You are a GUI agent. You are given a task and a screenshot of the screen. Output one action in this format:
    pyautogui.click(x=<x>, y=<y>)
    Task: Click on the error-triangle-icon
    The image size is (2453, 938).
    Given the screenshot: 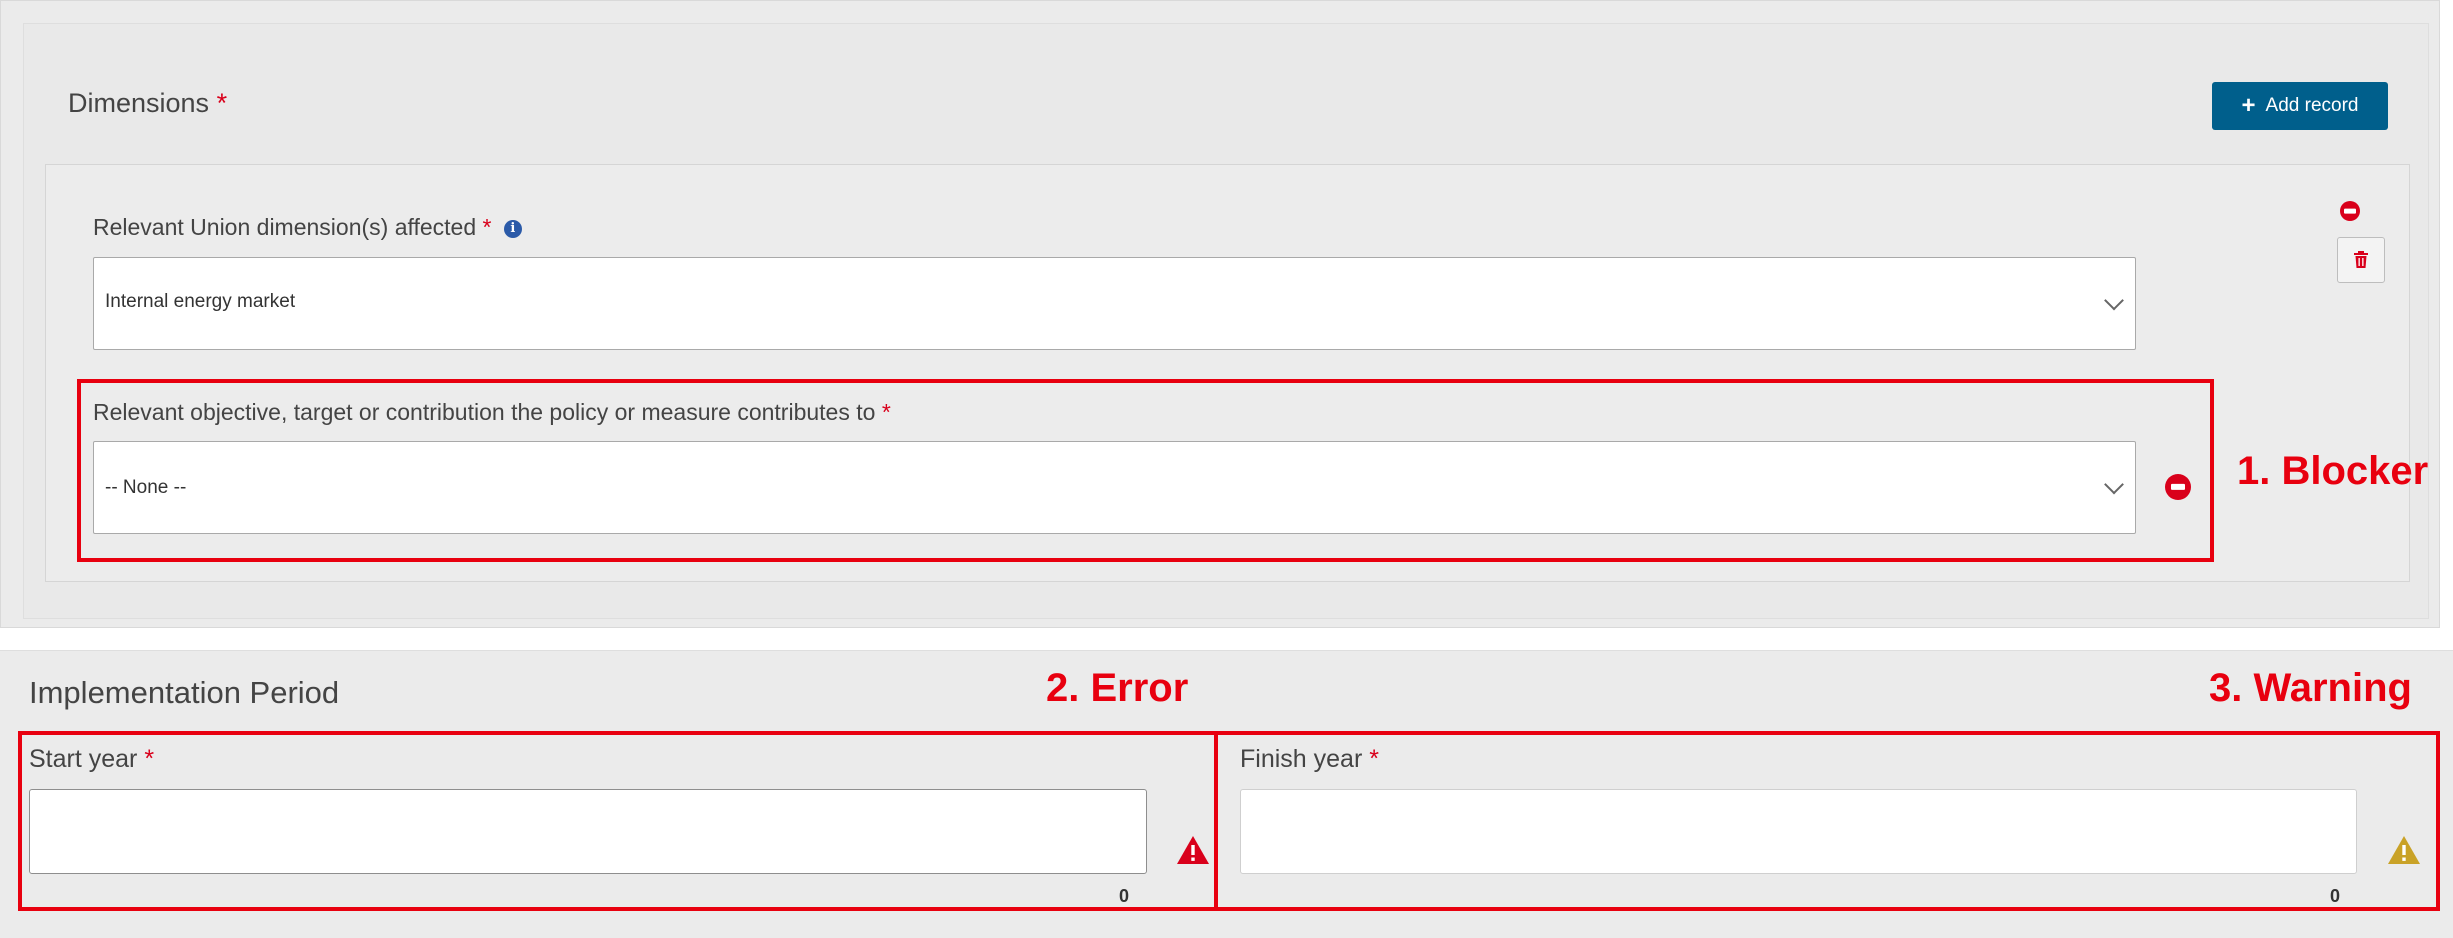 What is the action you would take?
    pyautogui.click(x=1193, y=850)
    